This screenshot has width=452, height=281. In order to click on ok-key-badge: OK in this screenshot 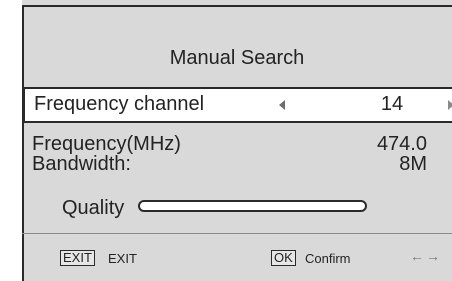, I will do `click(283, 258)`.